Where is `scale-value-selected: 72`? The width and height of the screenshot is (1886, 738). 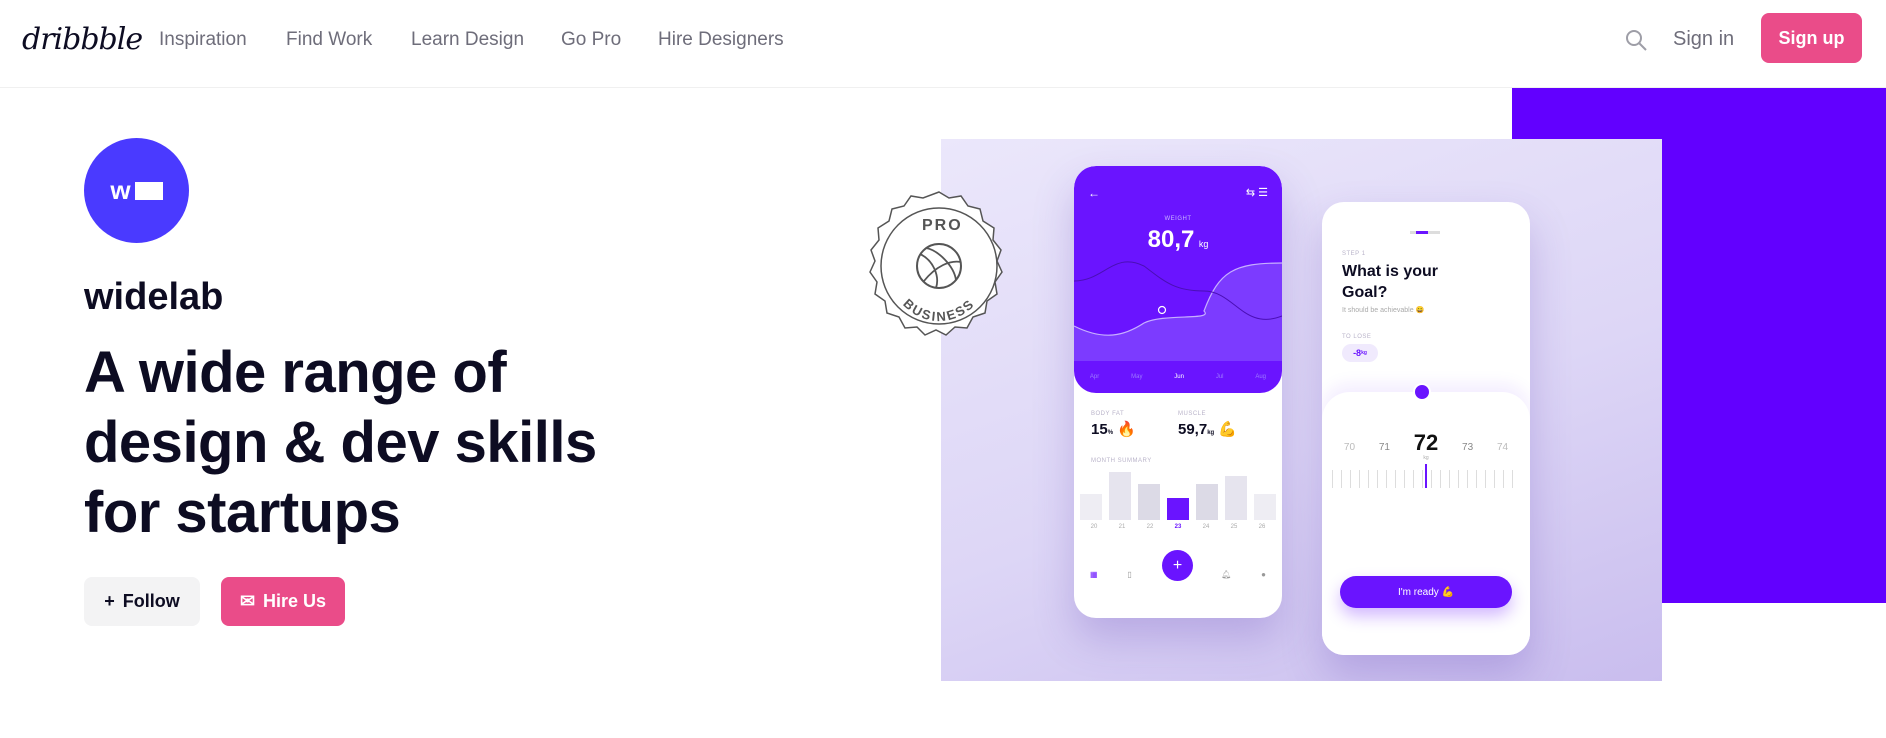
scale-value-selected: 72 is located at coordinates (1426, 442).